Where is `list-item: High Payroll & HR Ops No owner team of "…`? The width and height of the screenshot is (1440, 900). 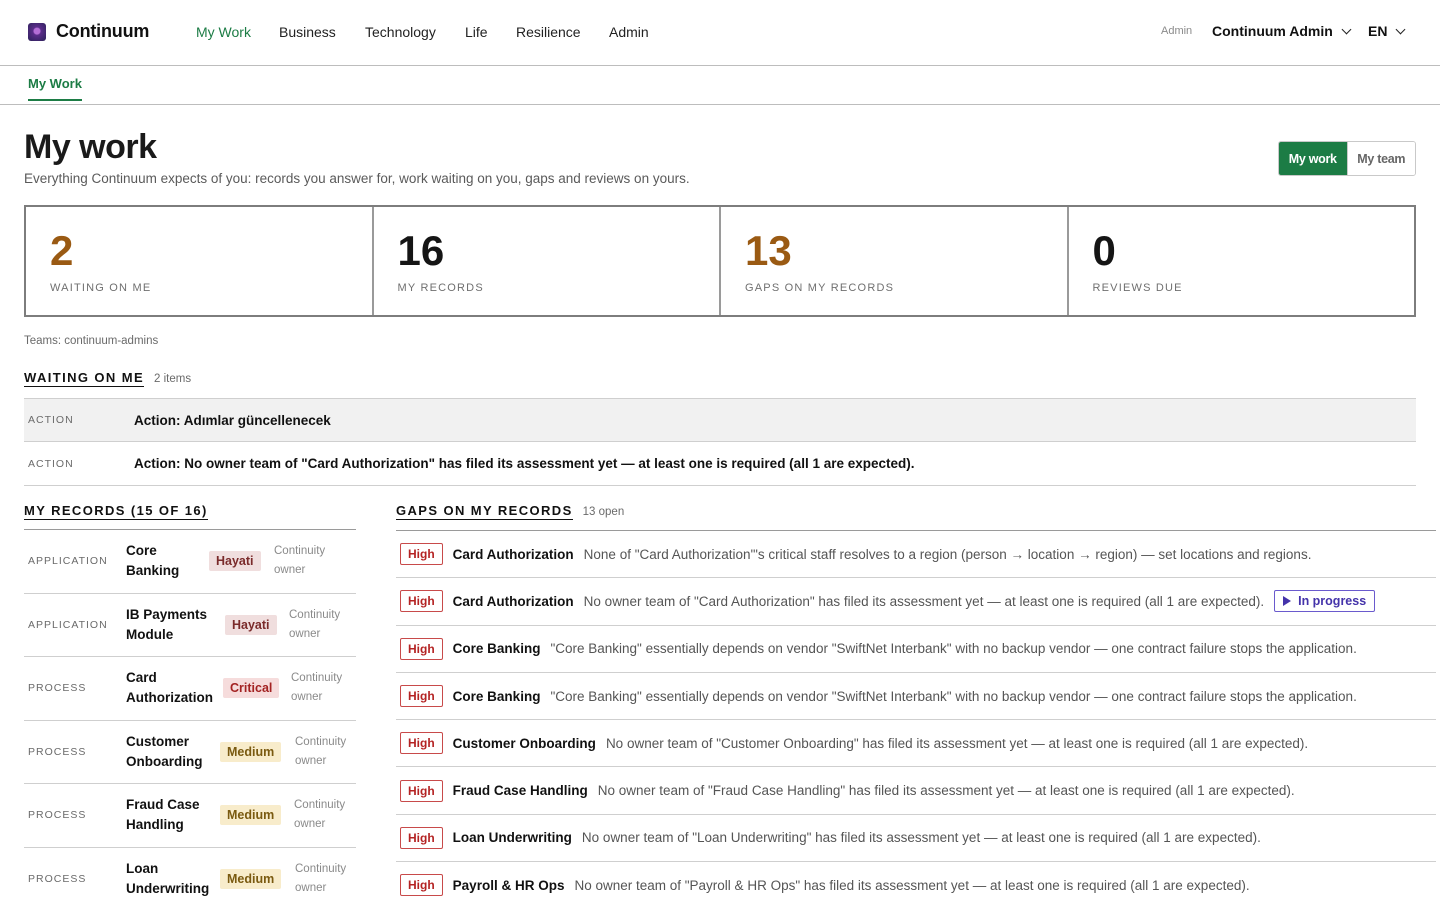
list-item: High Payroll & HR Ops No owner team of "… is located at coordinates (916, 881).